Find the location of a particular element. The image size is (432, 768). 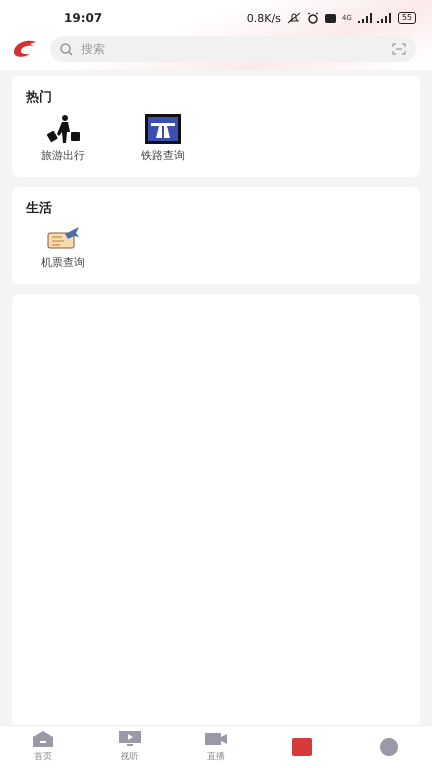

tab-label: 首页 is located at coordinates (43, 756).